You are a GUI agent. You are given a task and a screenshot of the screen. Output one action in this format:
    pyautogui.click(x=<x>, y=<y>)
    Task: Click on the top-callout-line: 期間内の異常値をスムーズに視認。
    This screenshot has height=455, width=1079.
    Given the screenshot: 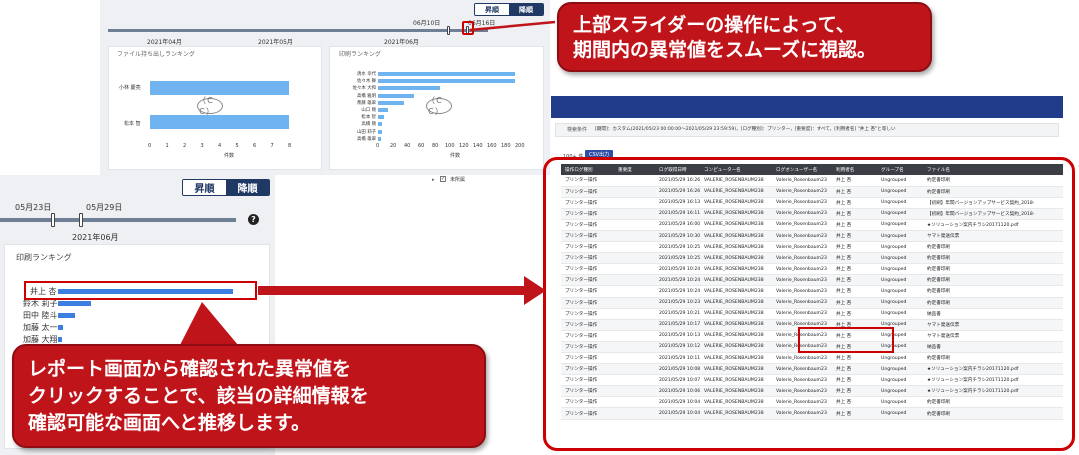 What is the action you would take?
    pyautogui.click(x=725, y=50)
    